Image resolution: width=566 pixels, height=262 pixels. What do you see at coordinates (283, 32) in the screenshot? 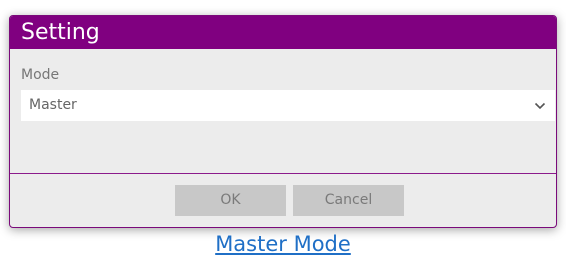
I see `dialog-title: Setting` at bounding box center [283, 32].